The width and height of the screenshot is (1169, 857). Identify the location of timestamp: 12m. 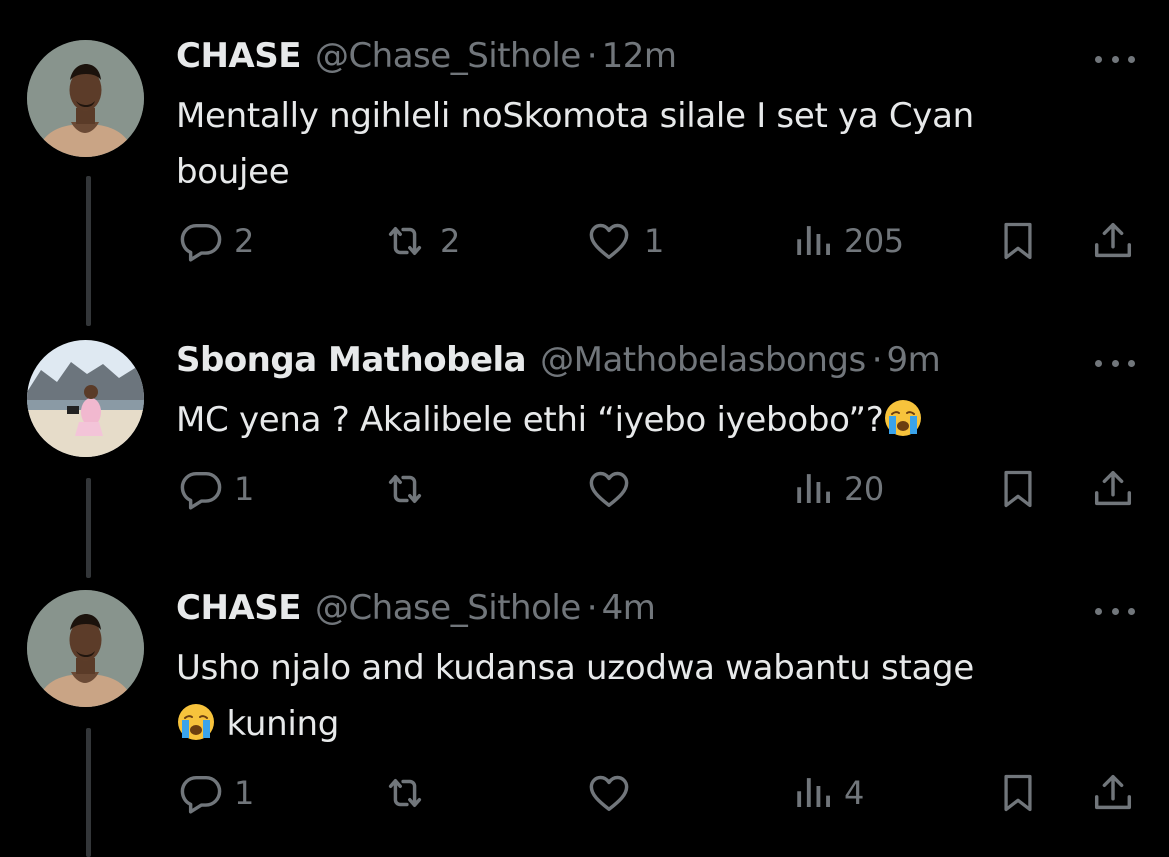
(639, 56).